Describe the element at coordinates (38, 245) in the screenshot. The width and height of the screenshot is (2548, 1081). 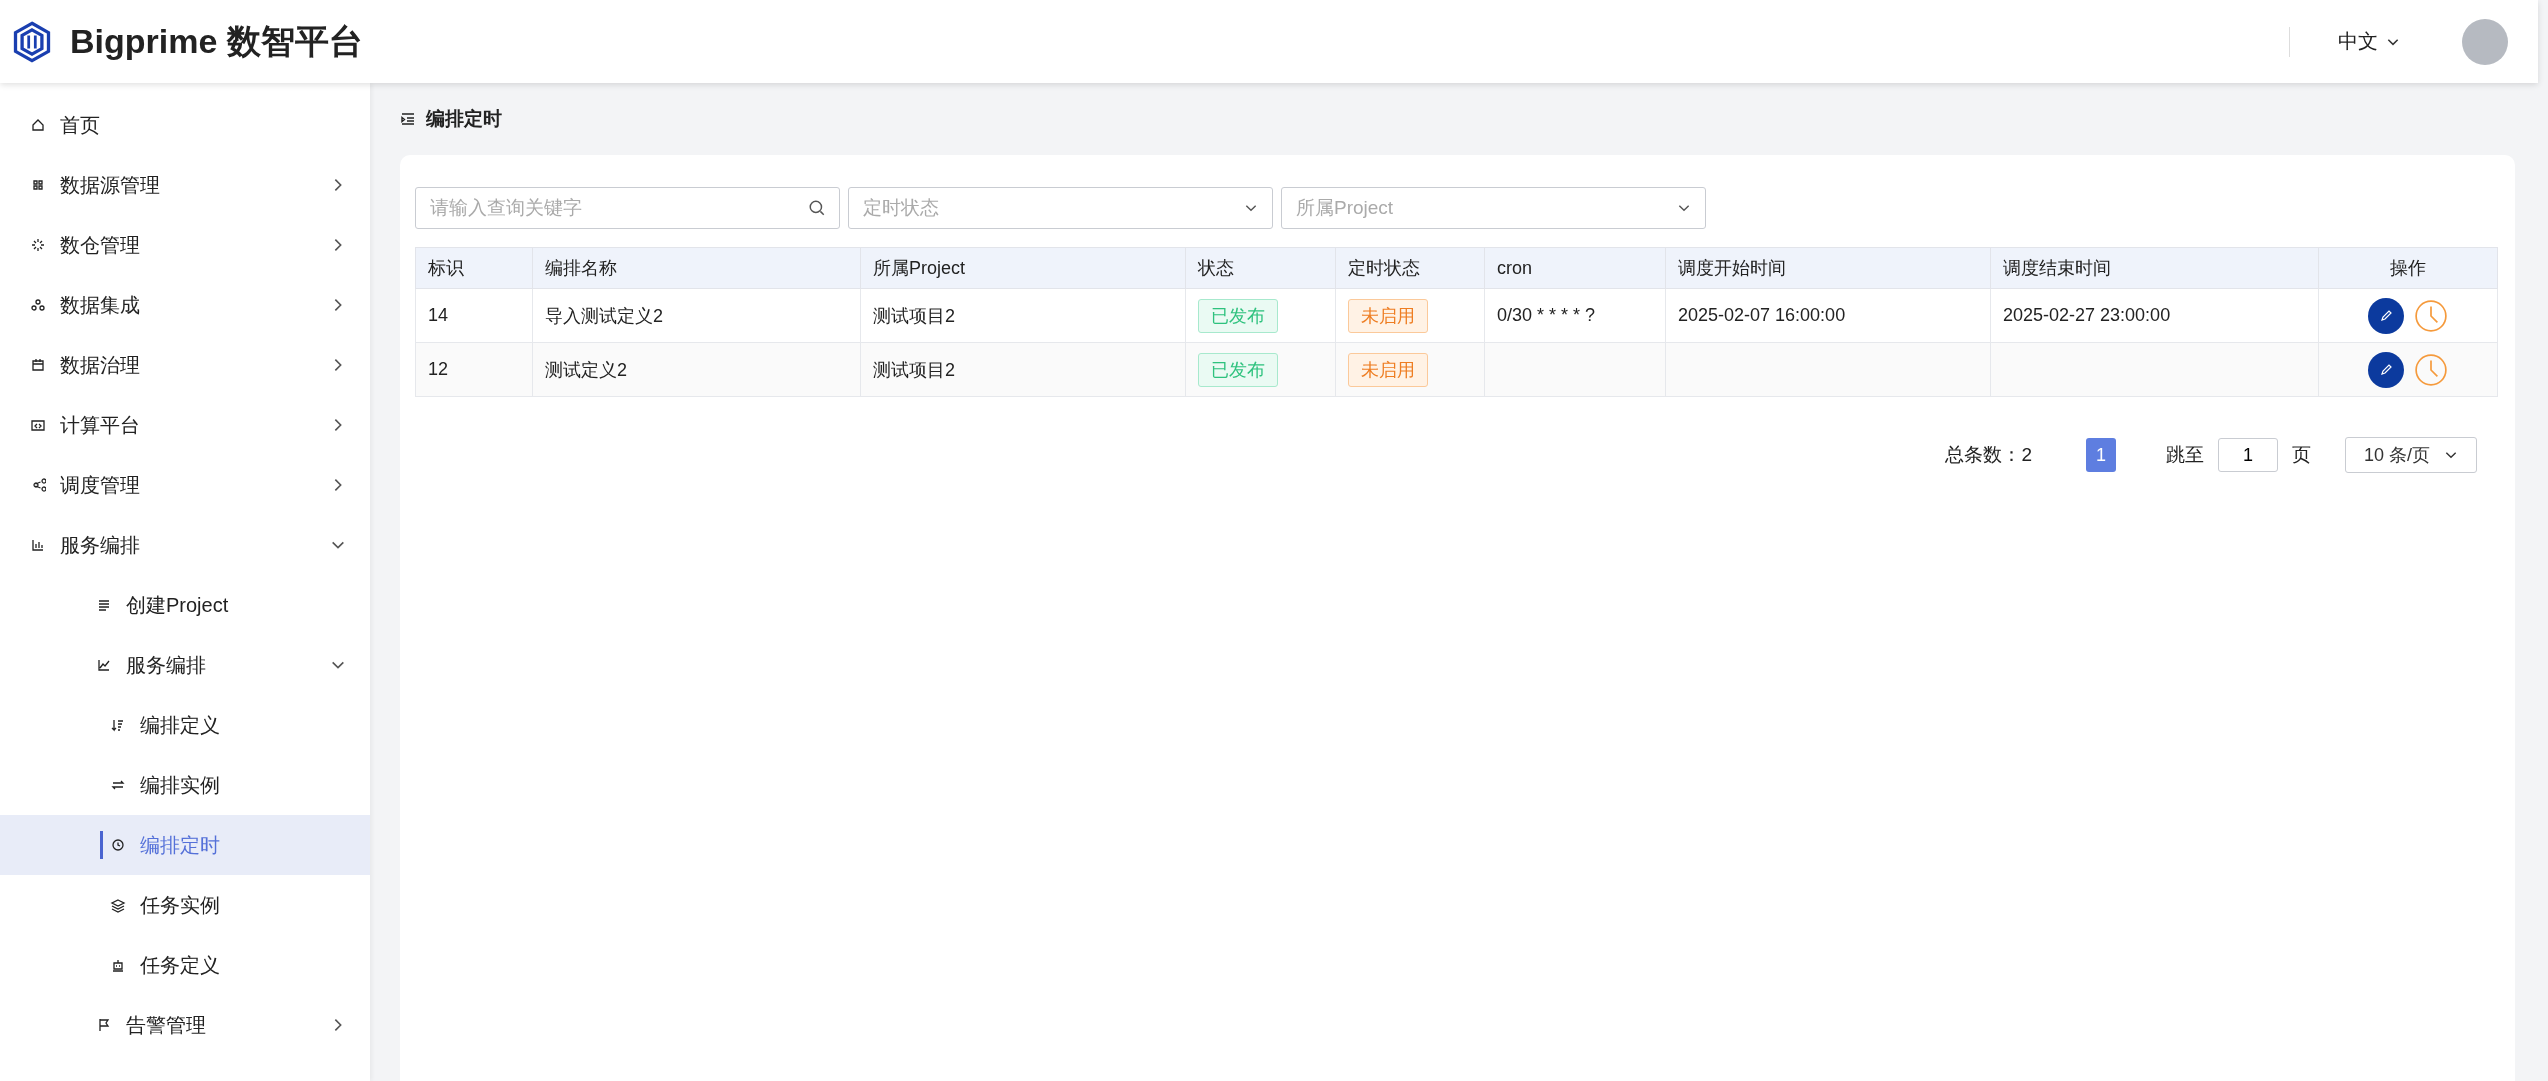
I see `sparkle-icon` at that location.